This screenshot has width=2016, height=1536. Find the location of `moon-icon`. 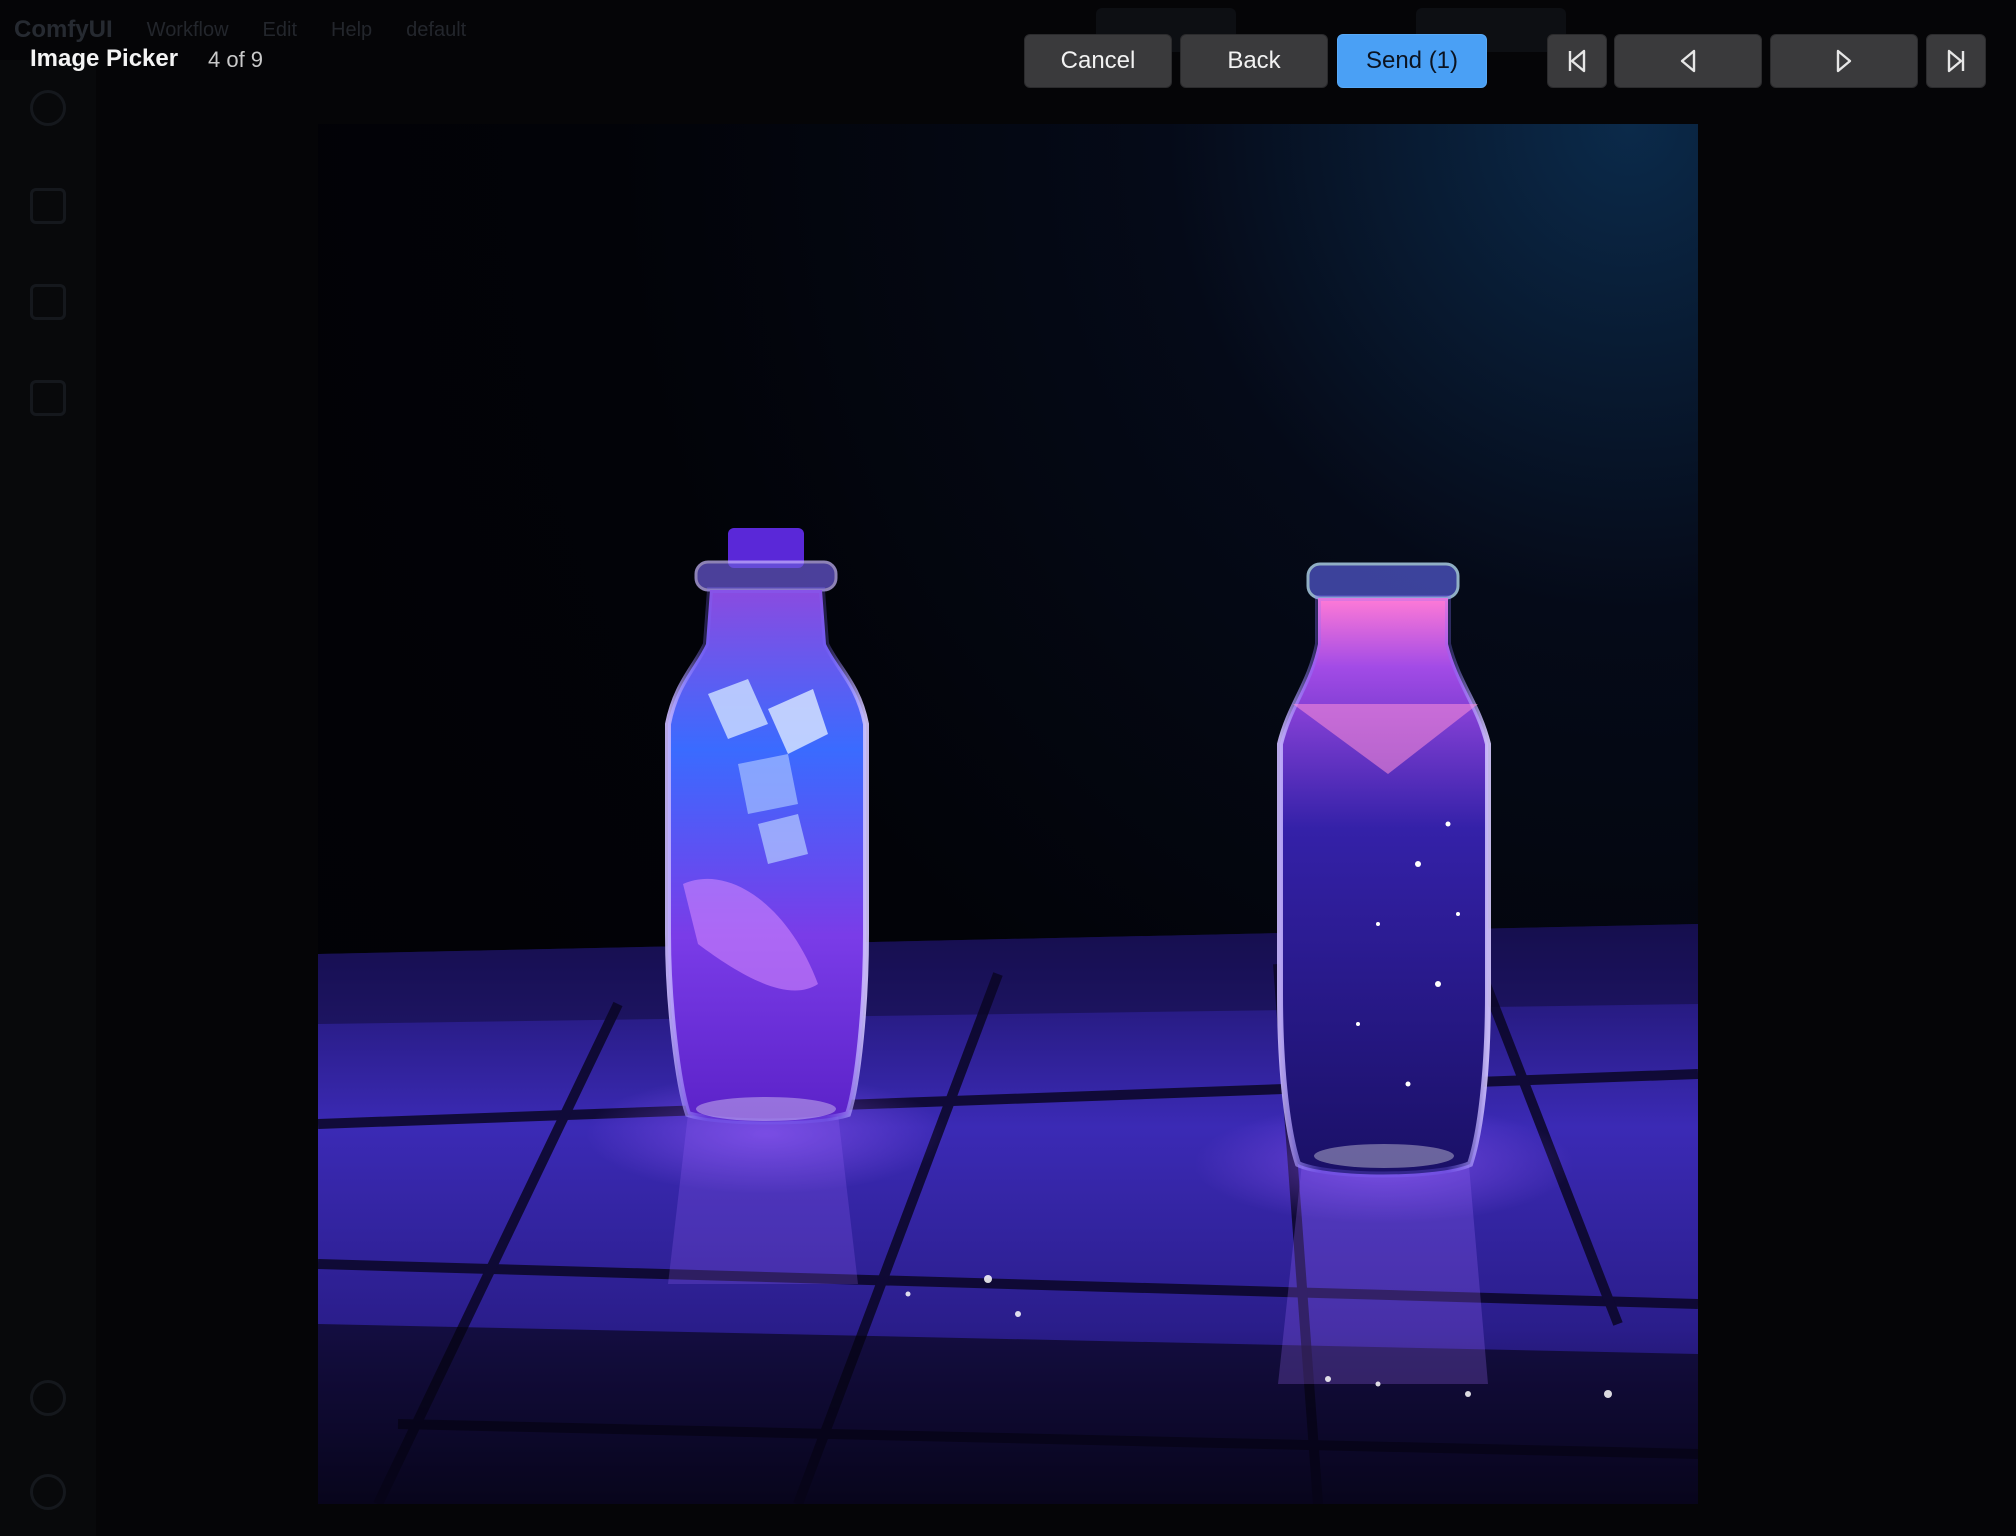

moon-icon is located at coordinates (48, 1398).